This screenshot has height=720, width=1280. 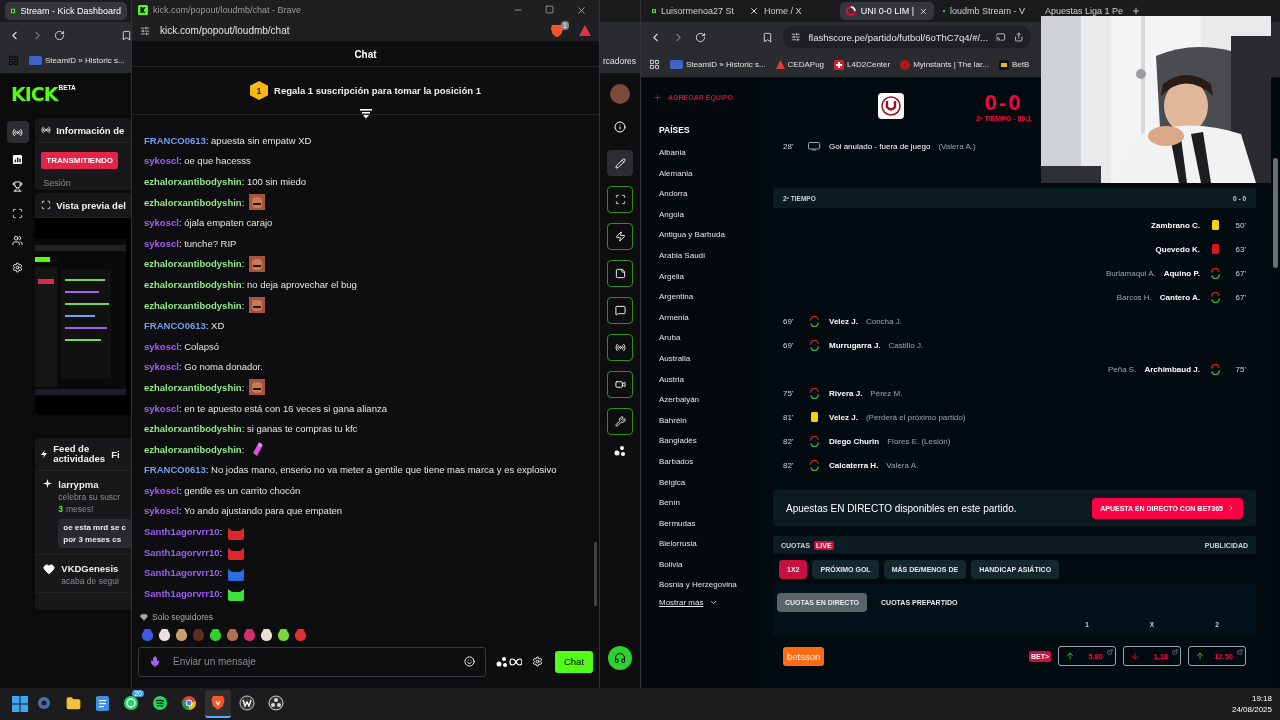 What do you see at coordinates (1014, 64) in the screenshot?
I see `bookmark-link: BetB` at bounding box center [1014, 64].